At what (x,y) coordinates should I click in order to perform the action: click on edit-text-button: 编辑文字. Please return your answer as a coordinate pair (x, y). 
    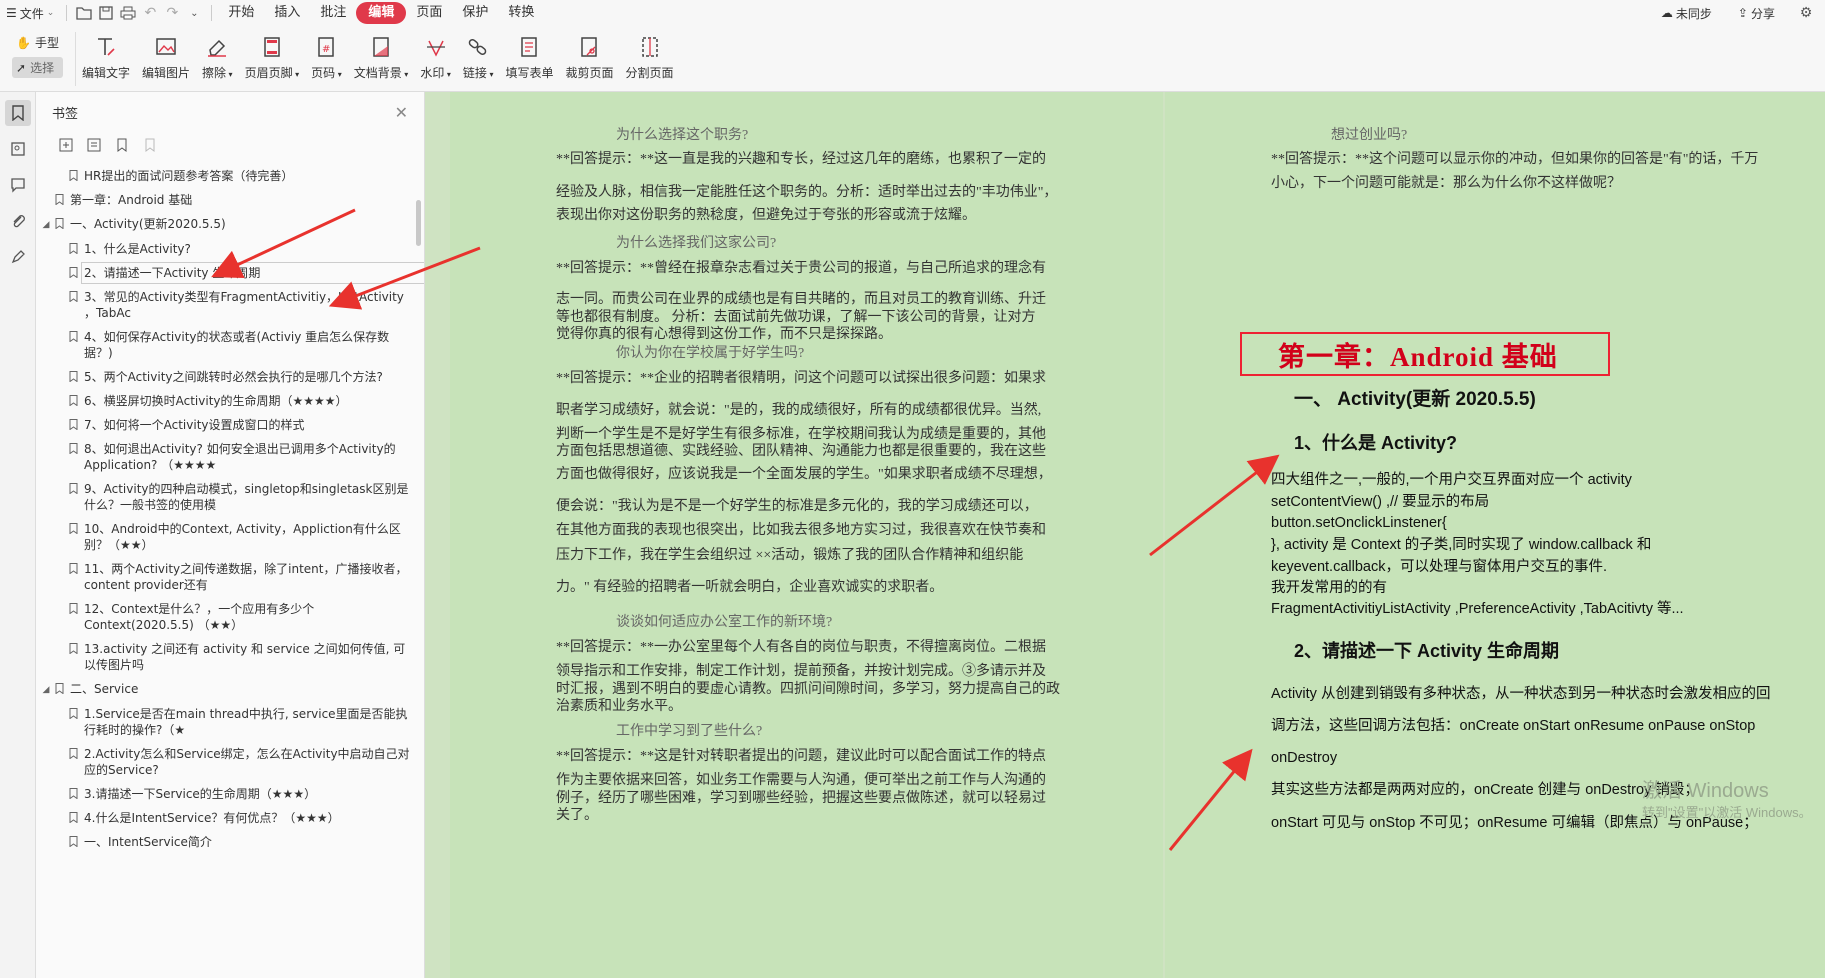
    Looking at the image, I should click on (106, 56).